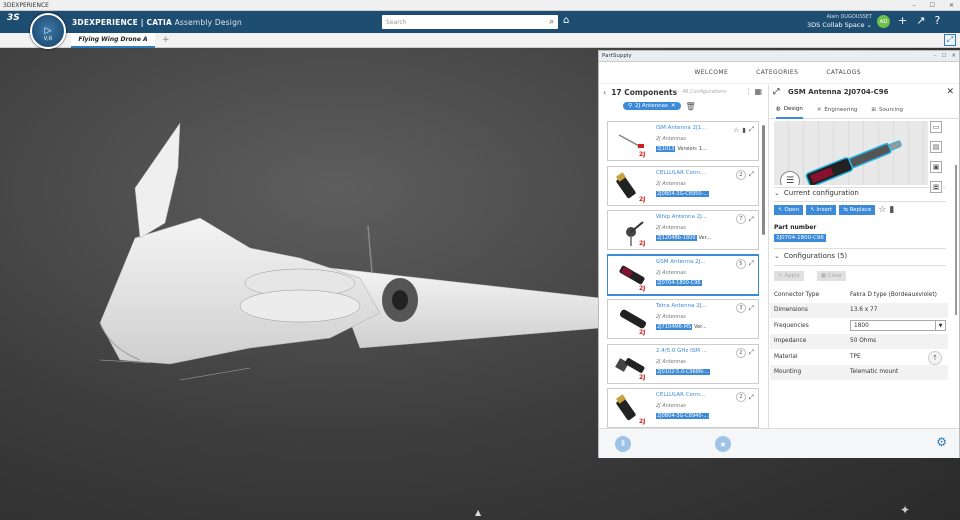 The width and height of the screenshot is (960, 520). Describe the element at coordinates (883, 21) in the screenshot. I see `avatar: AD` at that location.